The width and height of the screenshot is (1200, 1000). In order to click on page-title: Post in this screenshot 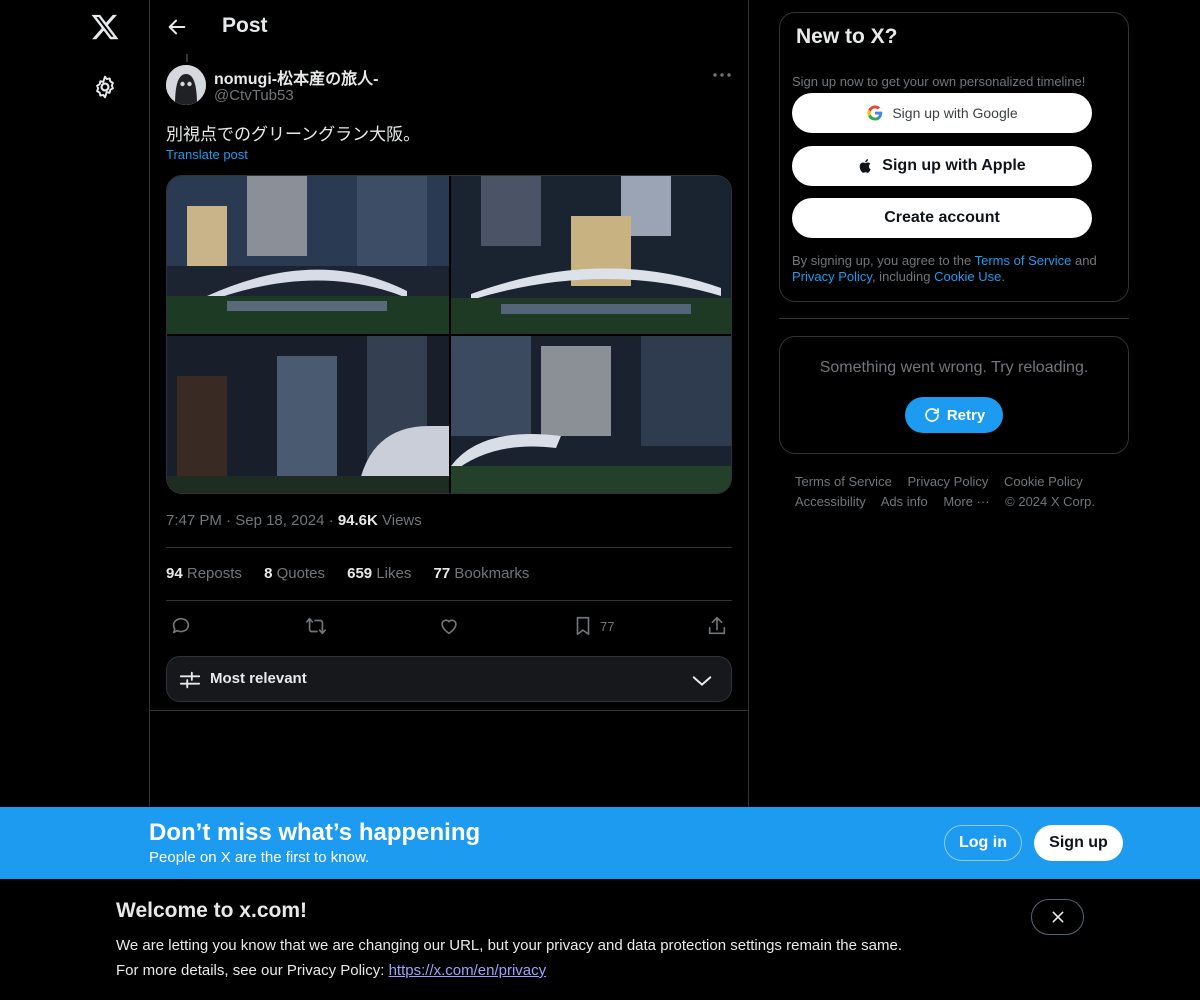, I will do `click(245, 25)`.